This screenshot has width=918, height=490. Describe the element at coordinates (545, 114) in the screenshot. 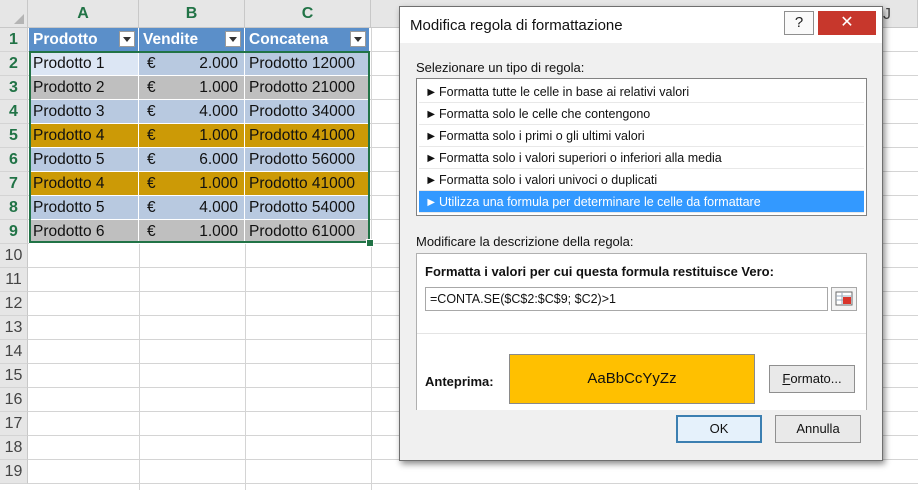

I see `rule-type-label: Formatta solo le celle che contengono` at that location.